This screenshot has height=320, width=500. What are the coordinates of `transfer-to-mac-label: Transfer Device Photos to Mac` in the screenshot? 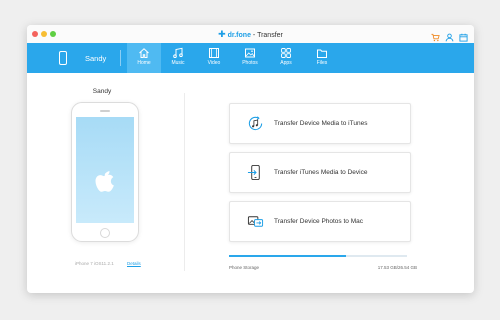 It's located at (318, 221).